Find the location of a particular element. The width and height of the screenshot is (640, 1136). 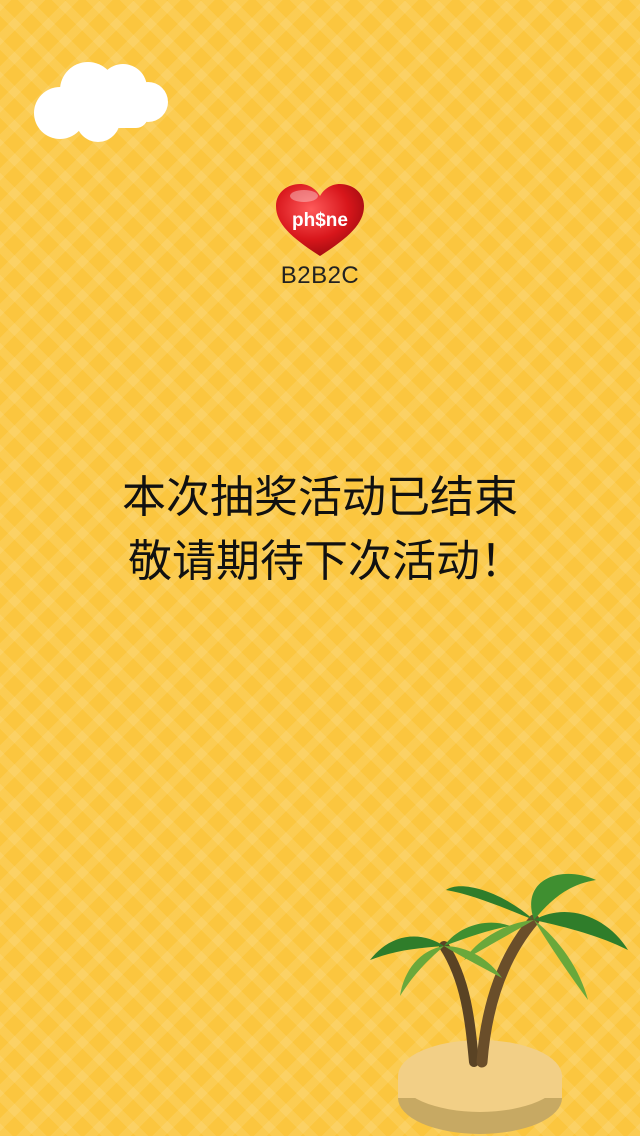

brand-block: ph$ne B2B2C is located at coordinates (320, 236).